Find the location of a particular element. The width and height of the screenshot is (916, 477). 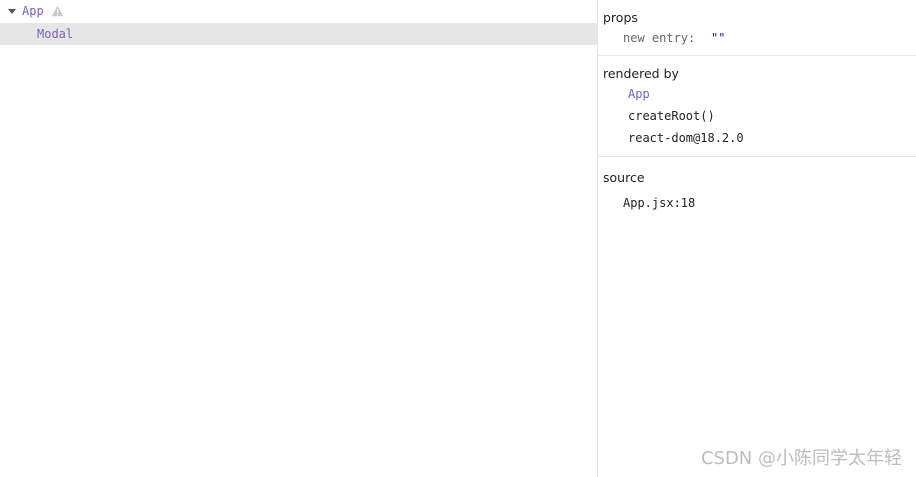

tree-item-modal: Modal is located at coordinates (298, 34).